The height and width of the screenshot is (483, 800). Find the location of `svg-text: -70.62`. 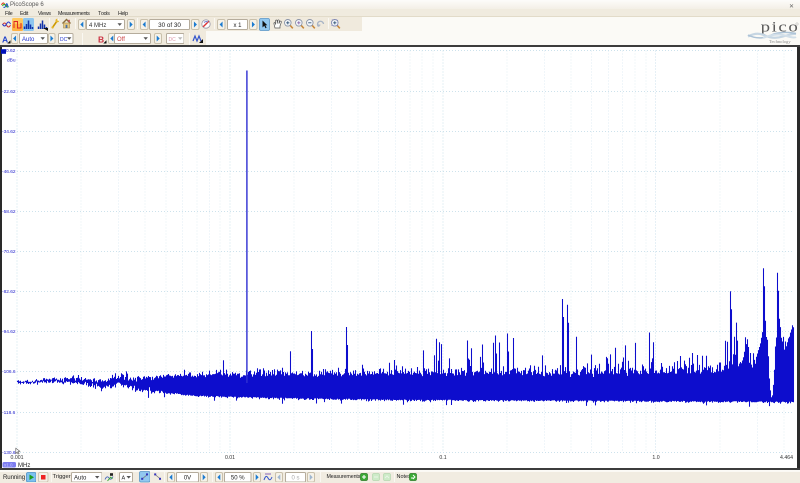

svg-text: -70.62 is located at coordinates (9, 252).